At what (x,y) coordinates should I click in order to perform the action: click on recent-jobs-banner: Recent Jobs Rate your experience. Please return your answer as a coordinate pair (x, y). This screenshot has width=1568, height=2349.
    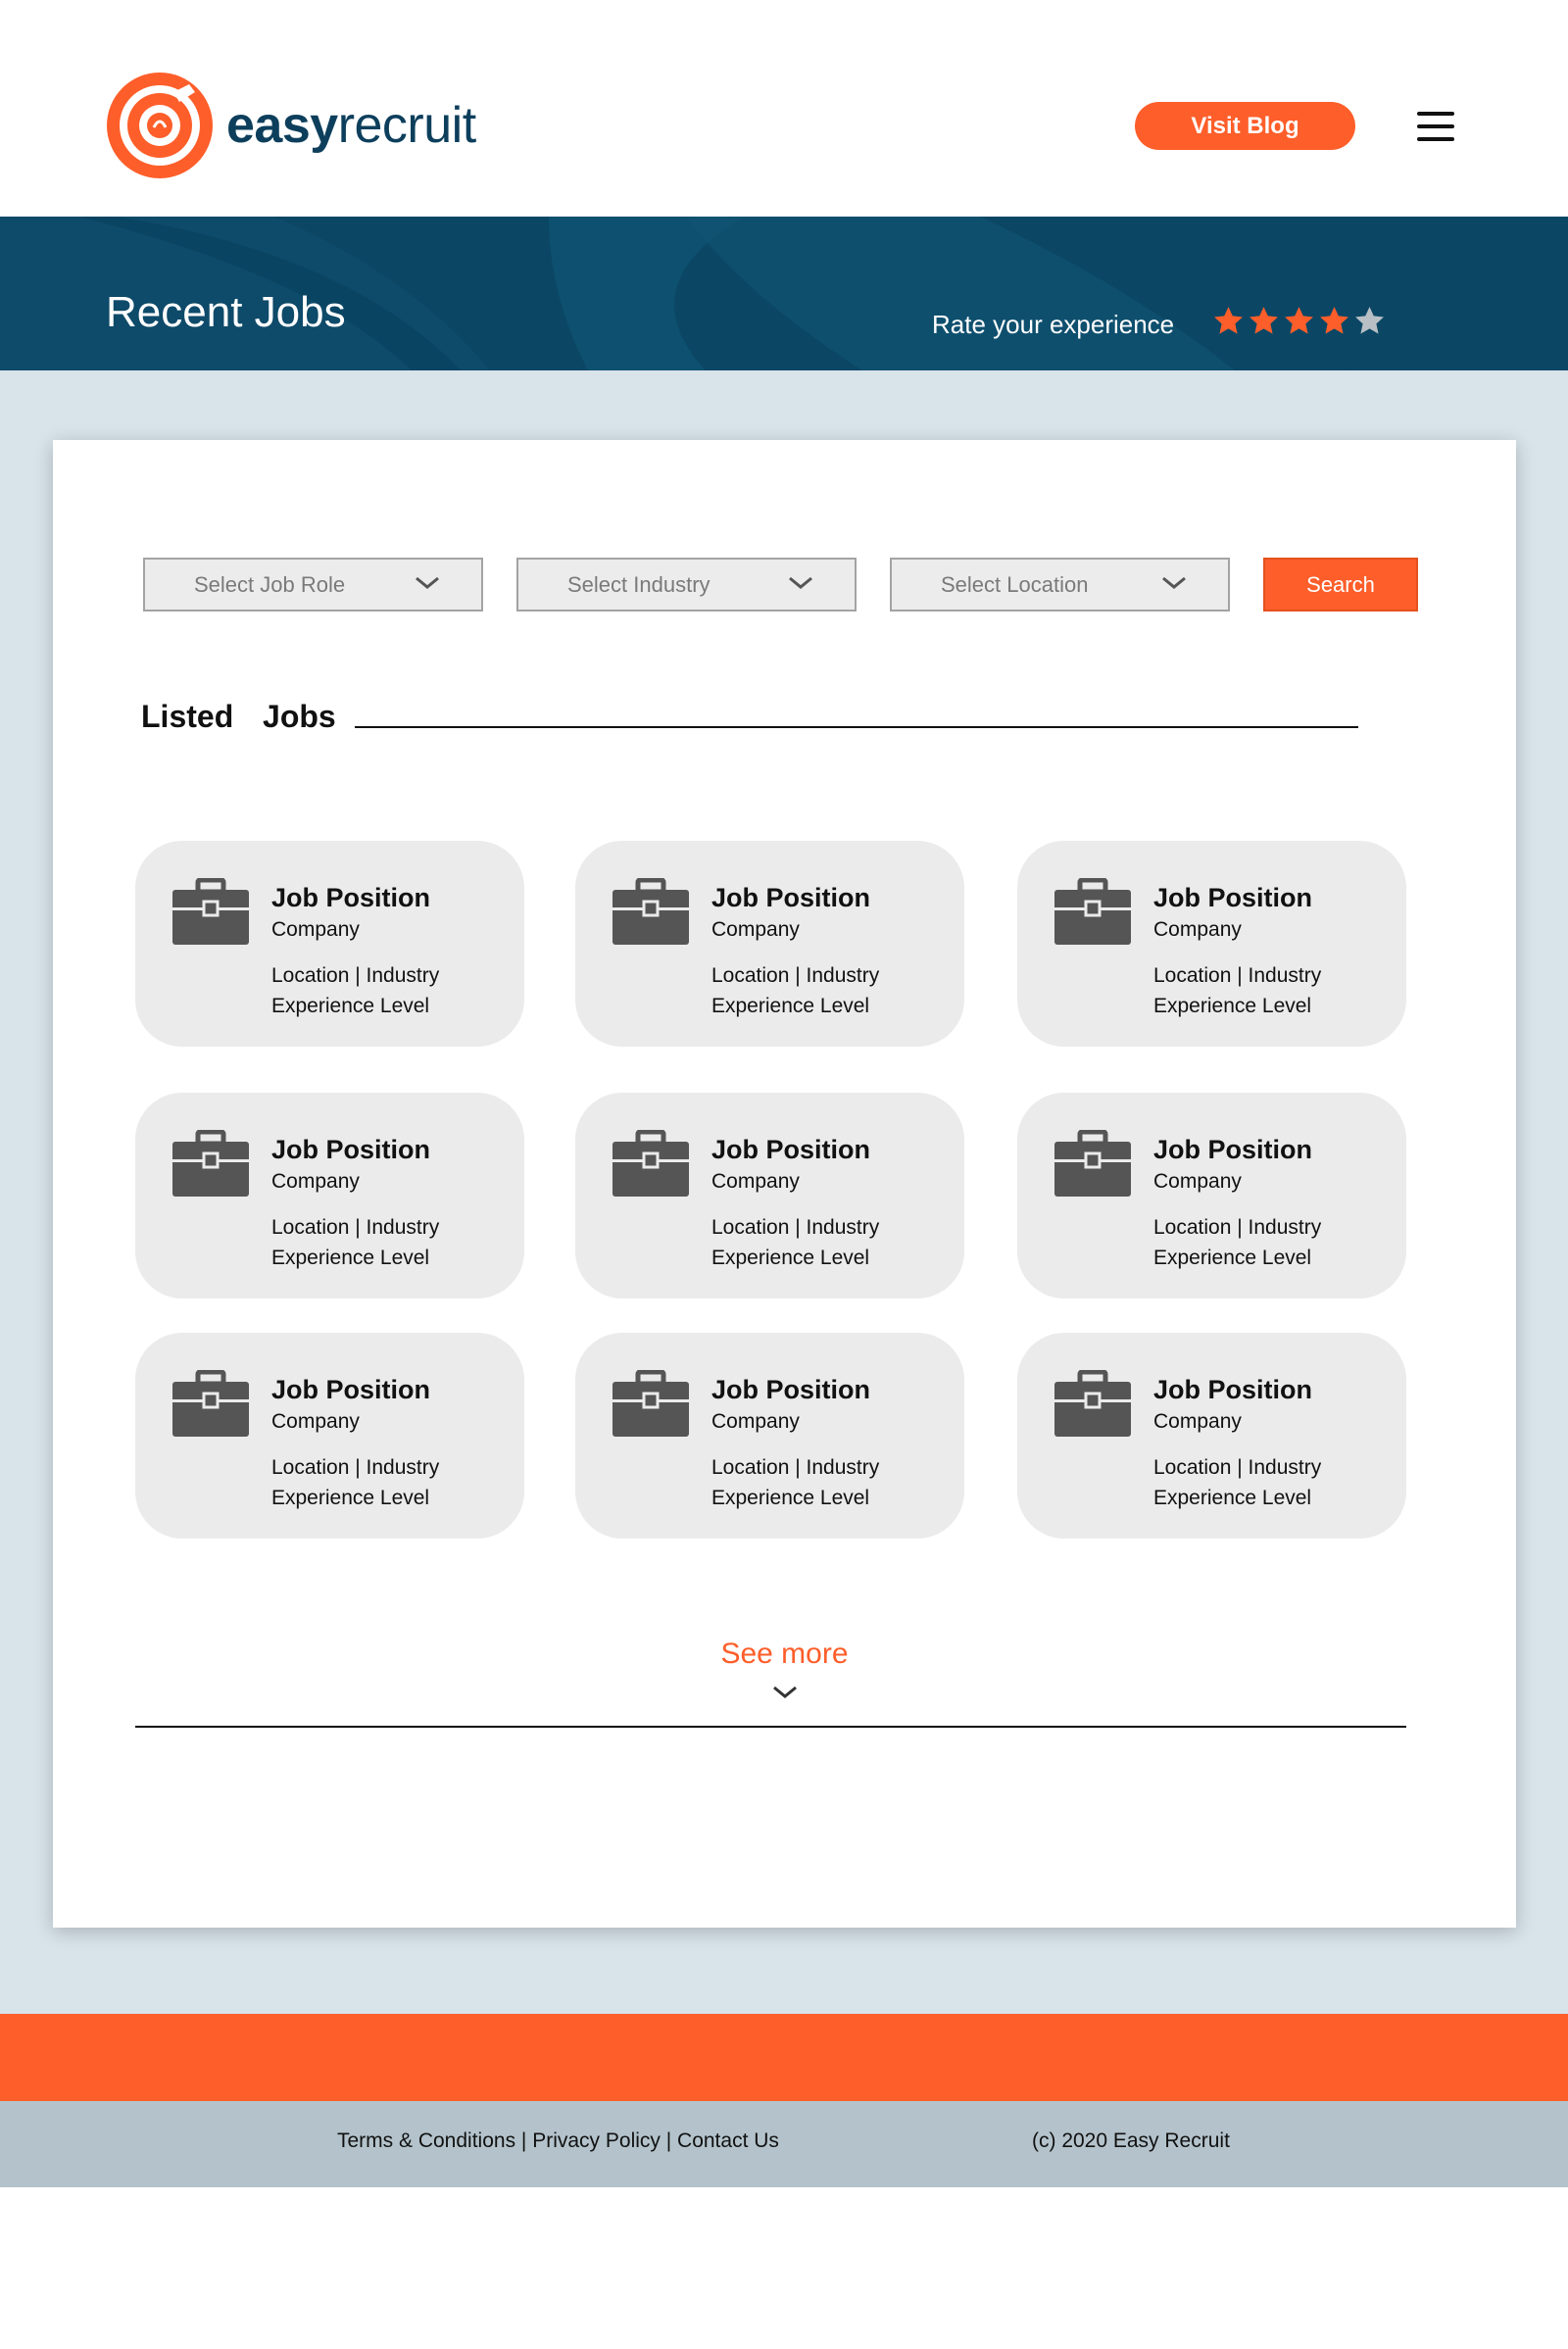
    Looking at the image, I should click on (784, 294).